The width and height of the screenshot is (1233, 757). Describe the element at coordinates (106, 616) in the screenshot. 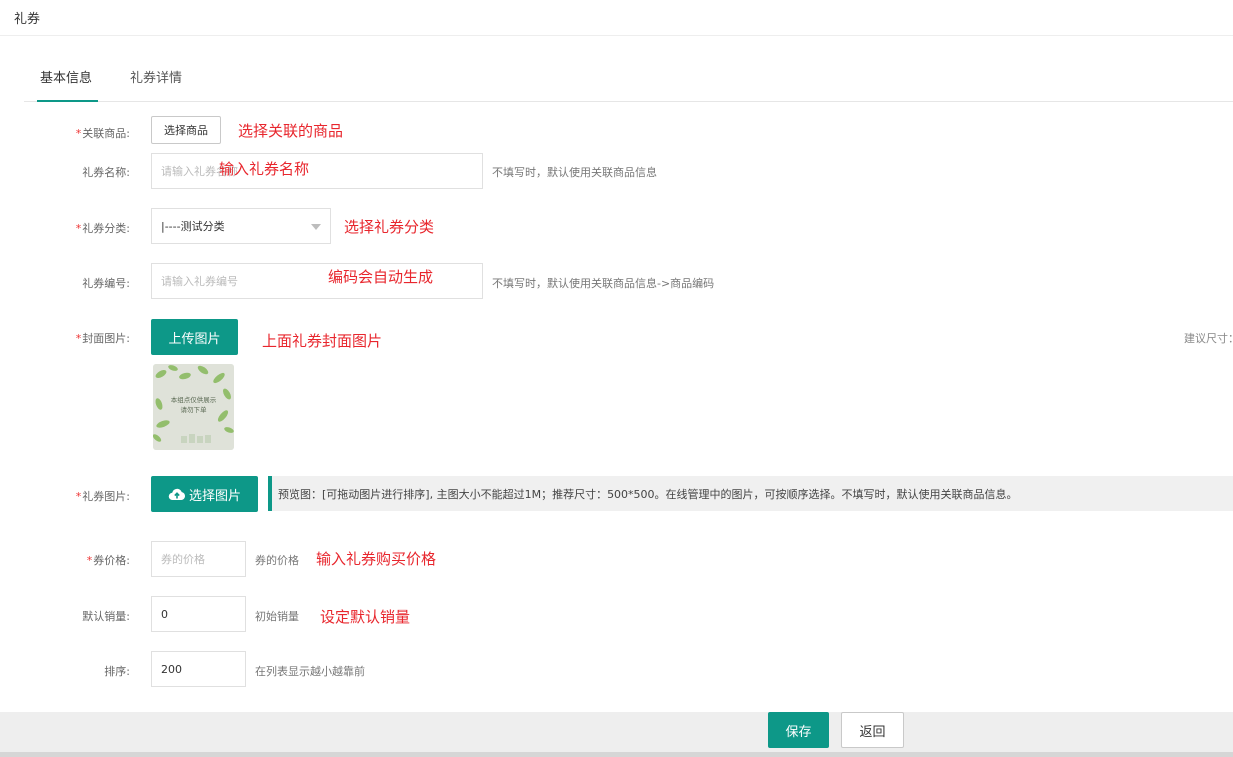

I see `sales-label: 默认销量:` at that location.